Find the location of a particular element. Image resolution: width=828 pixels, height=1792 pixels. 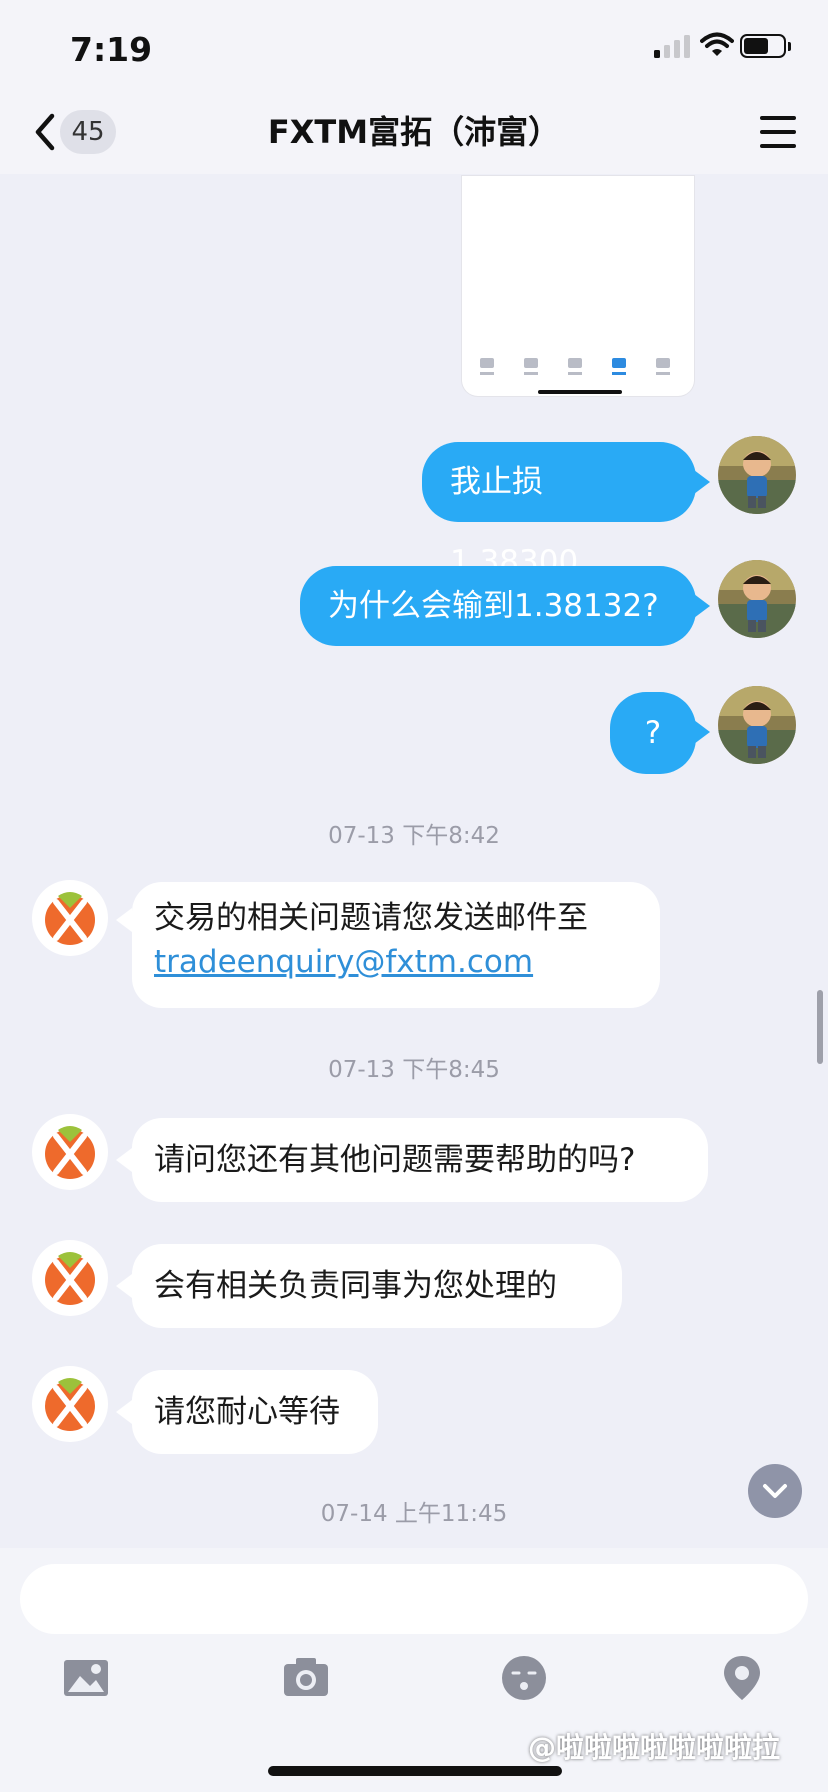

battery-tip is located at coordinates (789, 46).